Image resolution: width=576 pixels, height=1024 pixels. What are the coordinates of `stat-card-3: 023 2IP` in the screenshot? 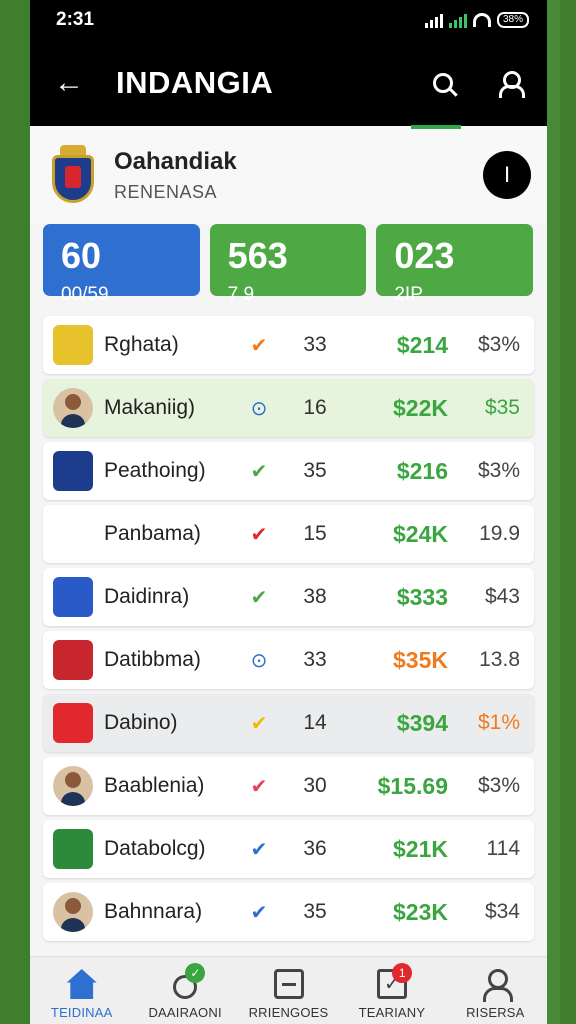 It's located at (455, 264).